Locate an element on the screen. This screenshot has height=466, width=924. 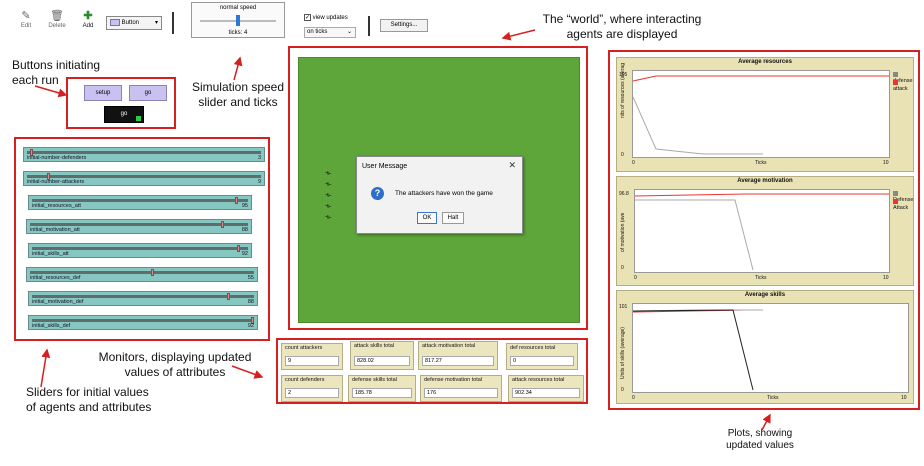
slider-initial-number-defenders: initial-number-defenders 3 is located at coordinates (144, 154).